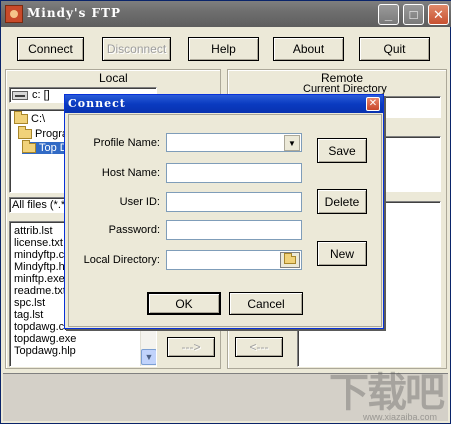 The width and height of the screenshot is (451, 424). What do you see at coordinates (413, 14) in the screenshot?
I see `maximize-button: □` at bounding box center [413, 14].